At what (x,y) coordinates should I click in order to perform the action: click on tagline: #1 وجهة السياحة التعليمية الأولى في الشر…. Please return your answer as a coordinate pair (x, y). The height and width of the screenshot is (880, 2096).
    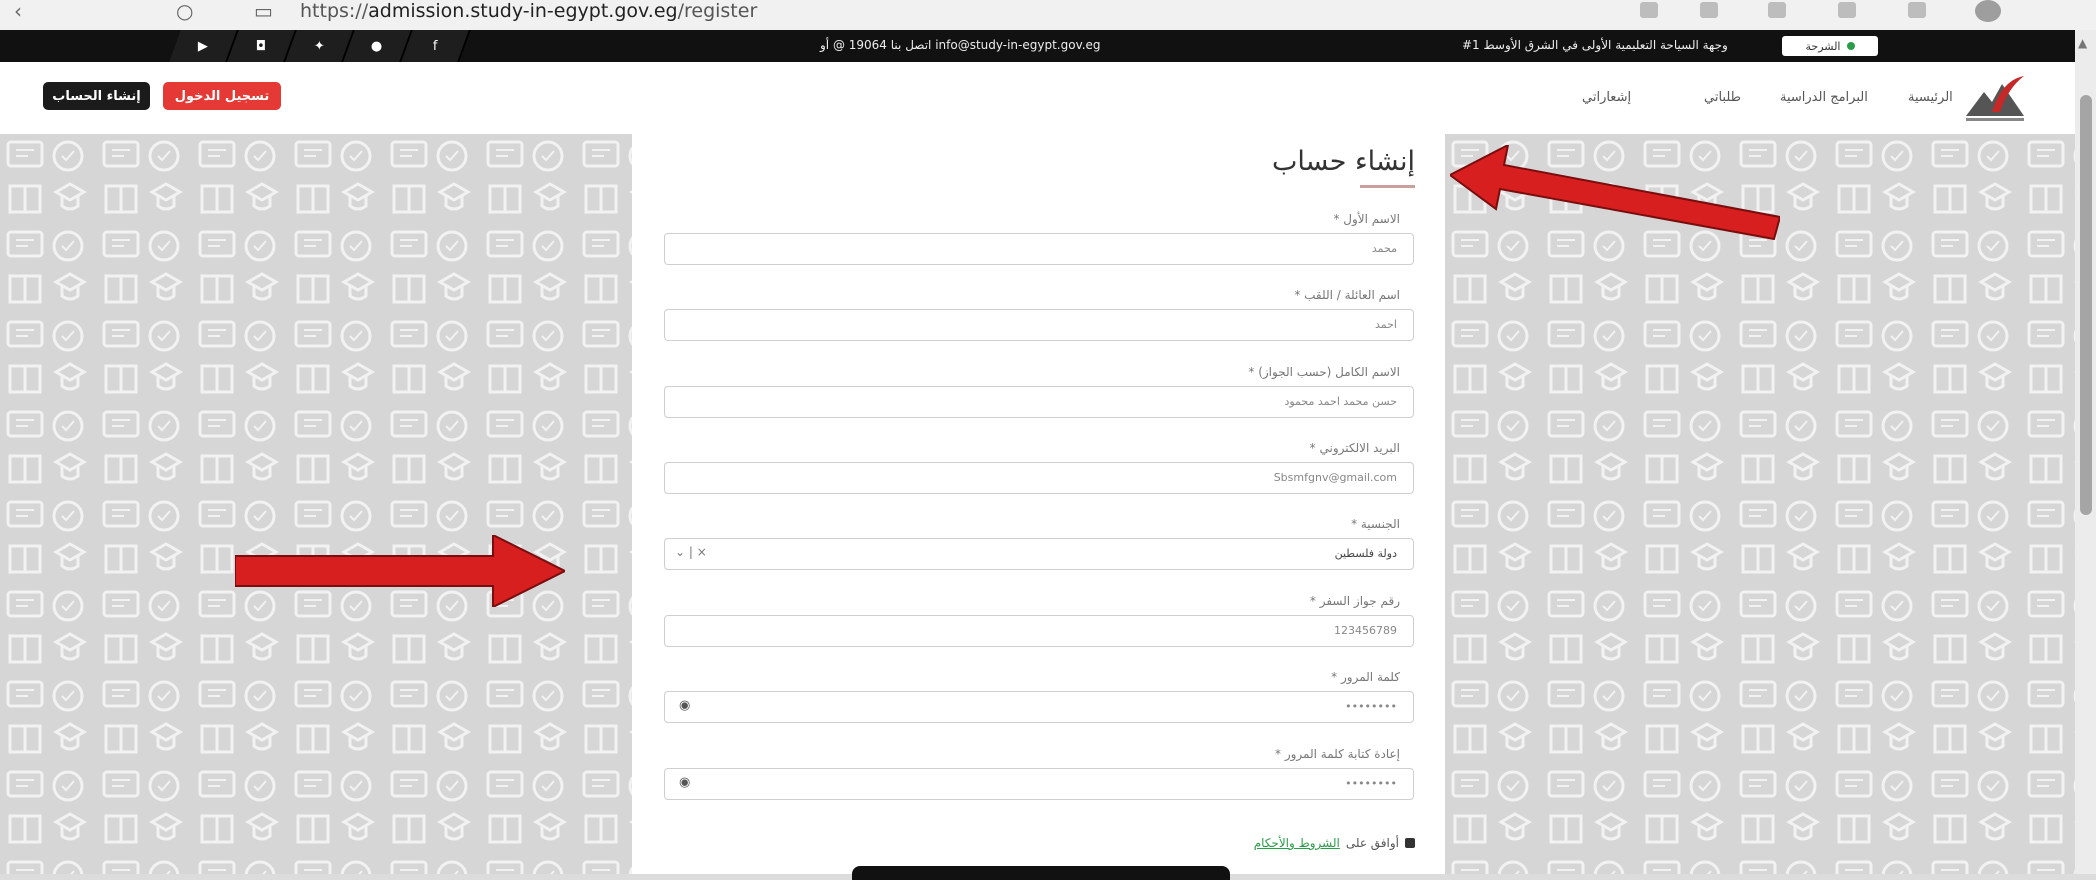
    Looking at the image, I should click on (1595, 45).